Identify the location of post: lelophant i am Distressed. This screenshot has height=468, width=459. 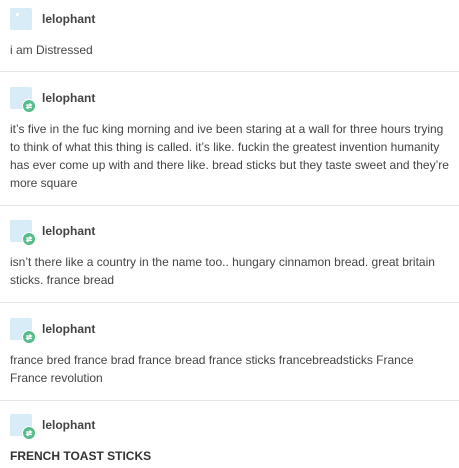
(229, 33).